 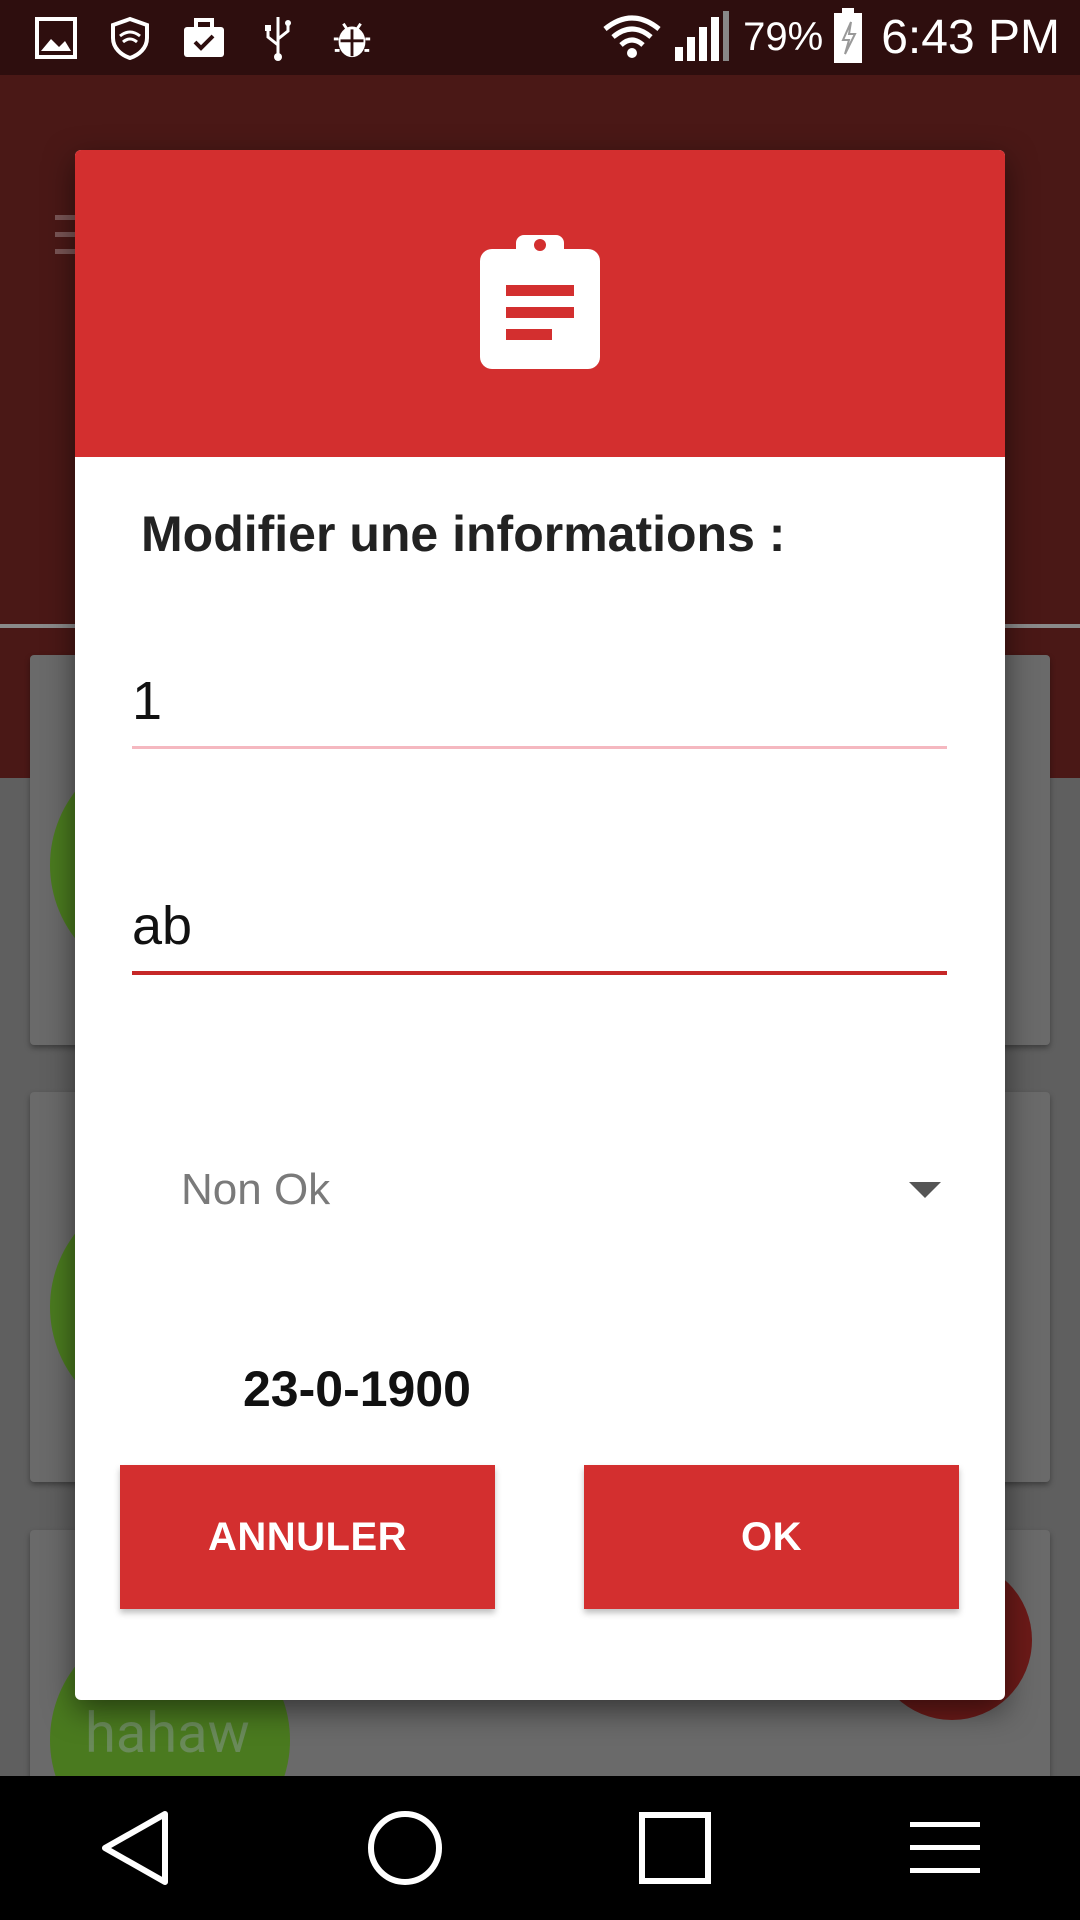 I want to click on info-field-1-value: 1, so click(x=539, y=701).